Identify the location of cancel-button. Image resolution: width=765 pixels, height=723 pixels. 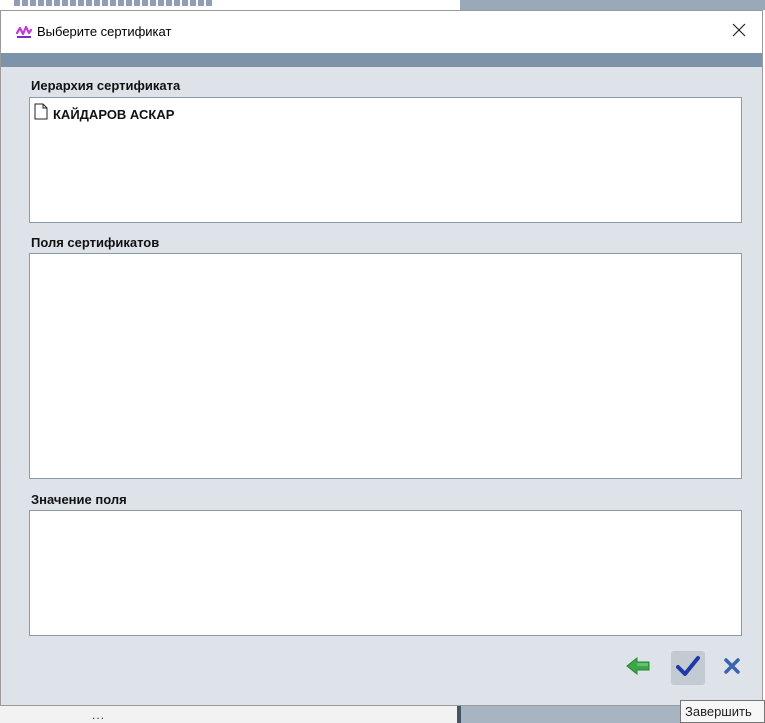
(732, 668).